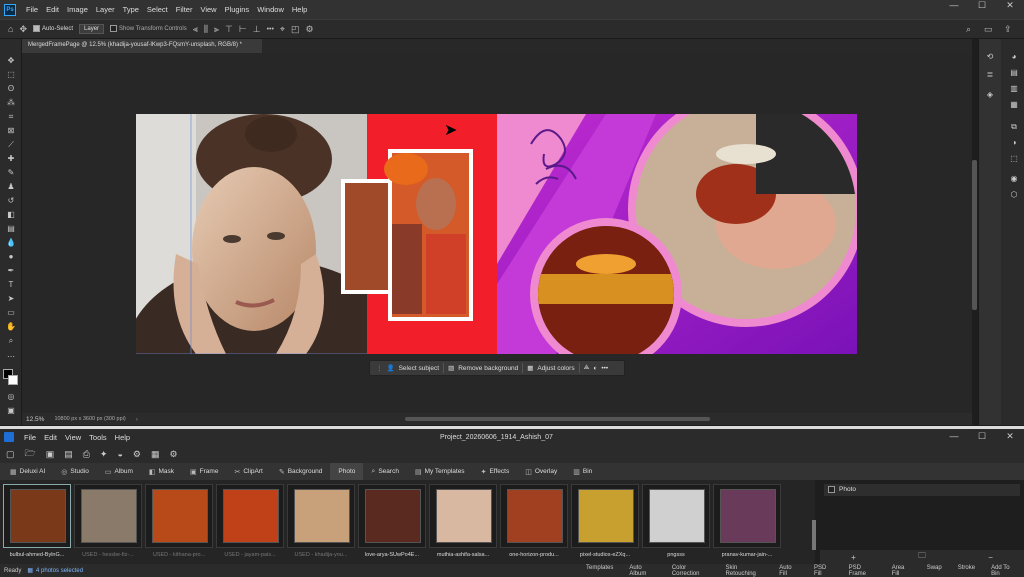 The width and height of the screenshot is (1024, 577). I want to click on adjustments-icon: ◑, so click(1014, 142).